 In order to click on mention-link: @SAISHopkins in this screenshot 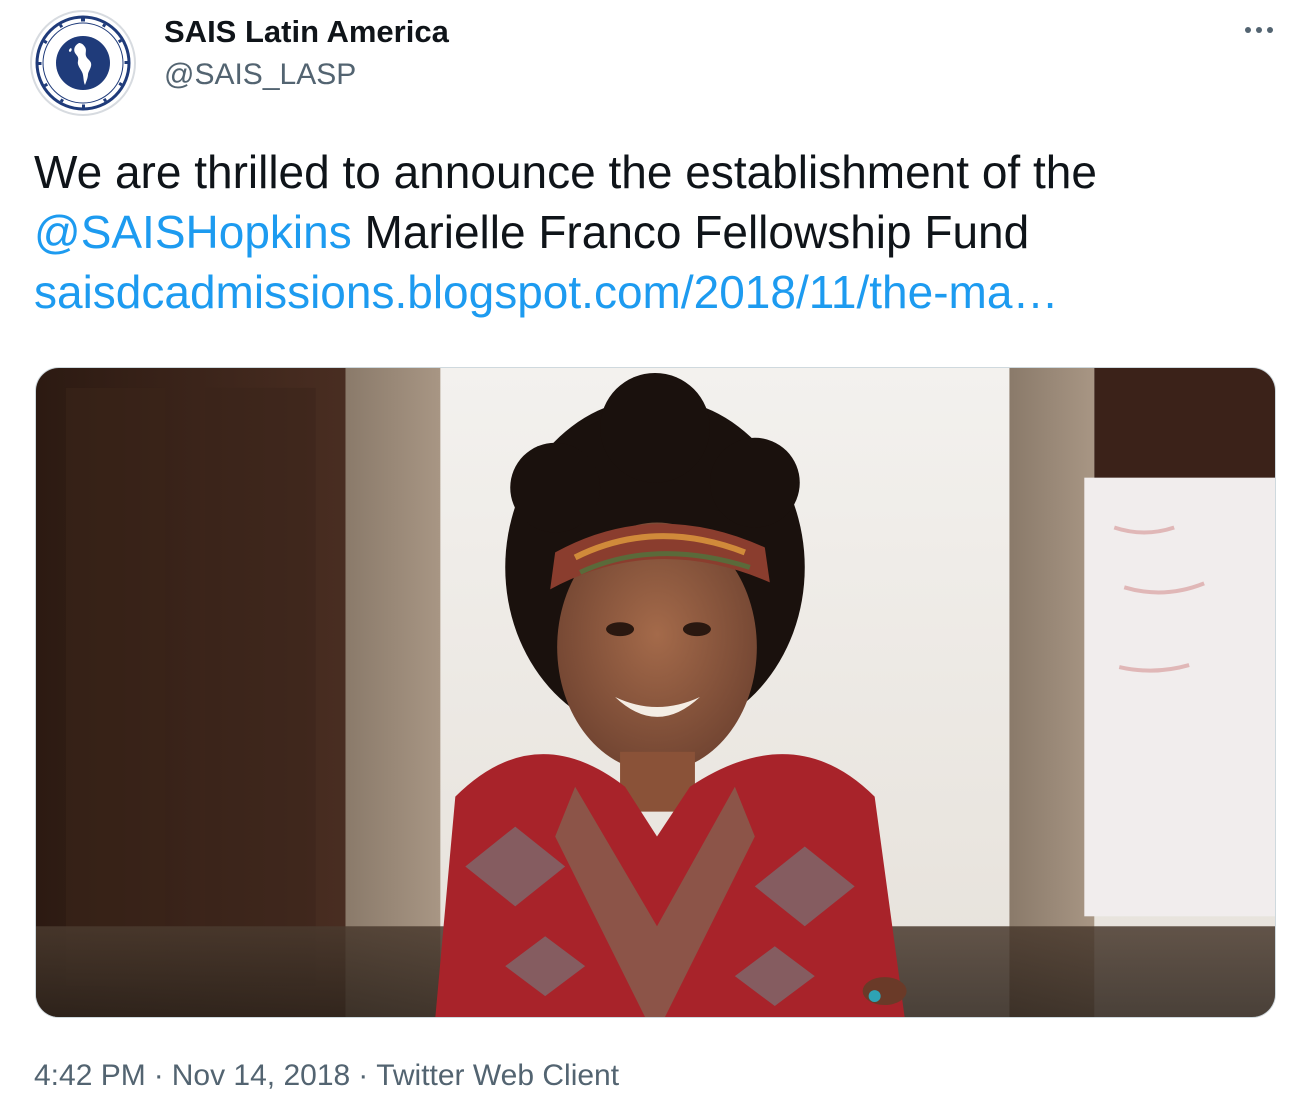, I will do `click(193, 232)`.